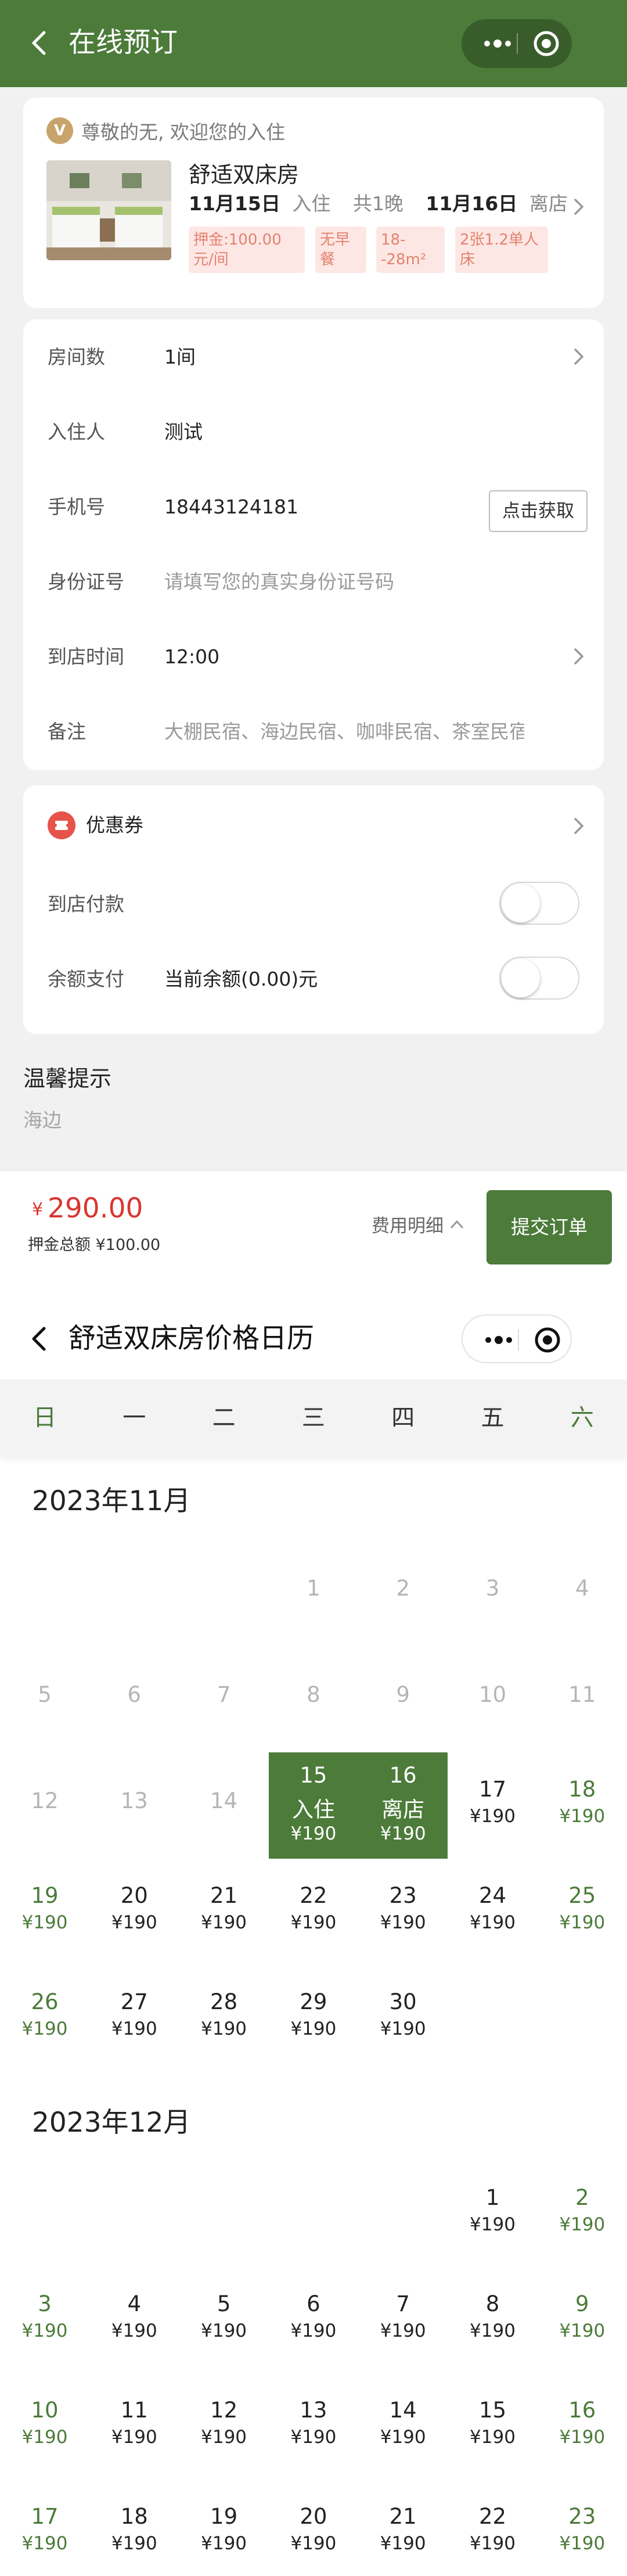 Image resolution: width=627 pixels, height=2576 pixels. Describe the element at coordinates (539, 903) in the screenshot. I see `pay-at-store-toggle` at that location.